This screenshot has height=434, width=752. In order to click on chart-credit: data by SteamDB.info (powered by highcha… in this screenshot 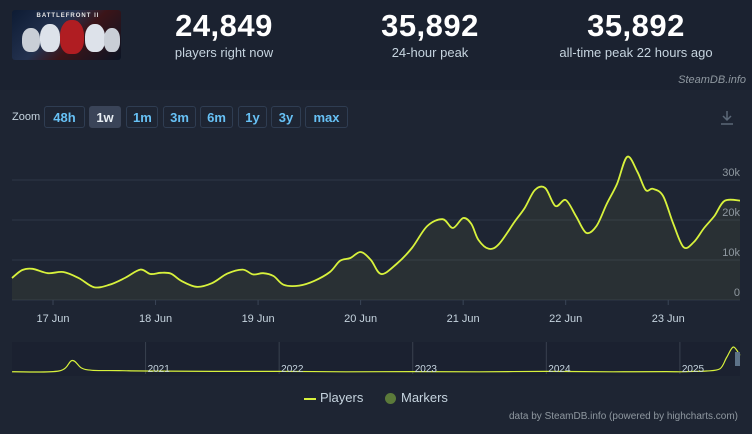, I will do `click(623, 416)`.